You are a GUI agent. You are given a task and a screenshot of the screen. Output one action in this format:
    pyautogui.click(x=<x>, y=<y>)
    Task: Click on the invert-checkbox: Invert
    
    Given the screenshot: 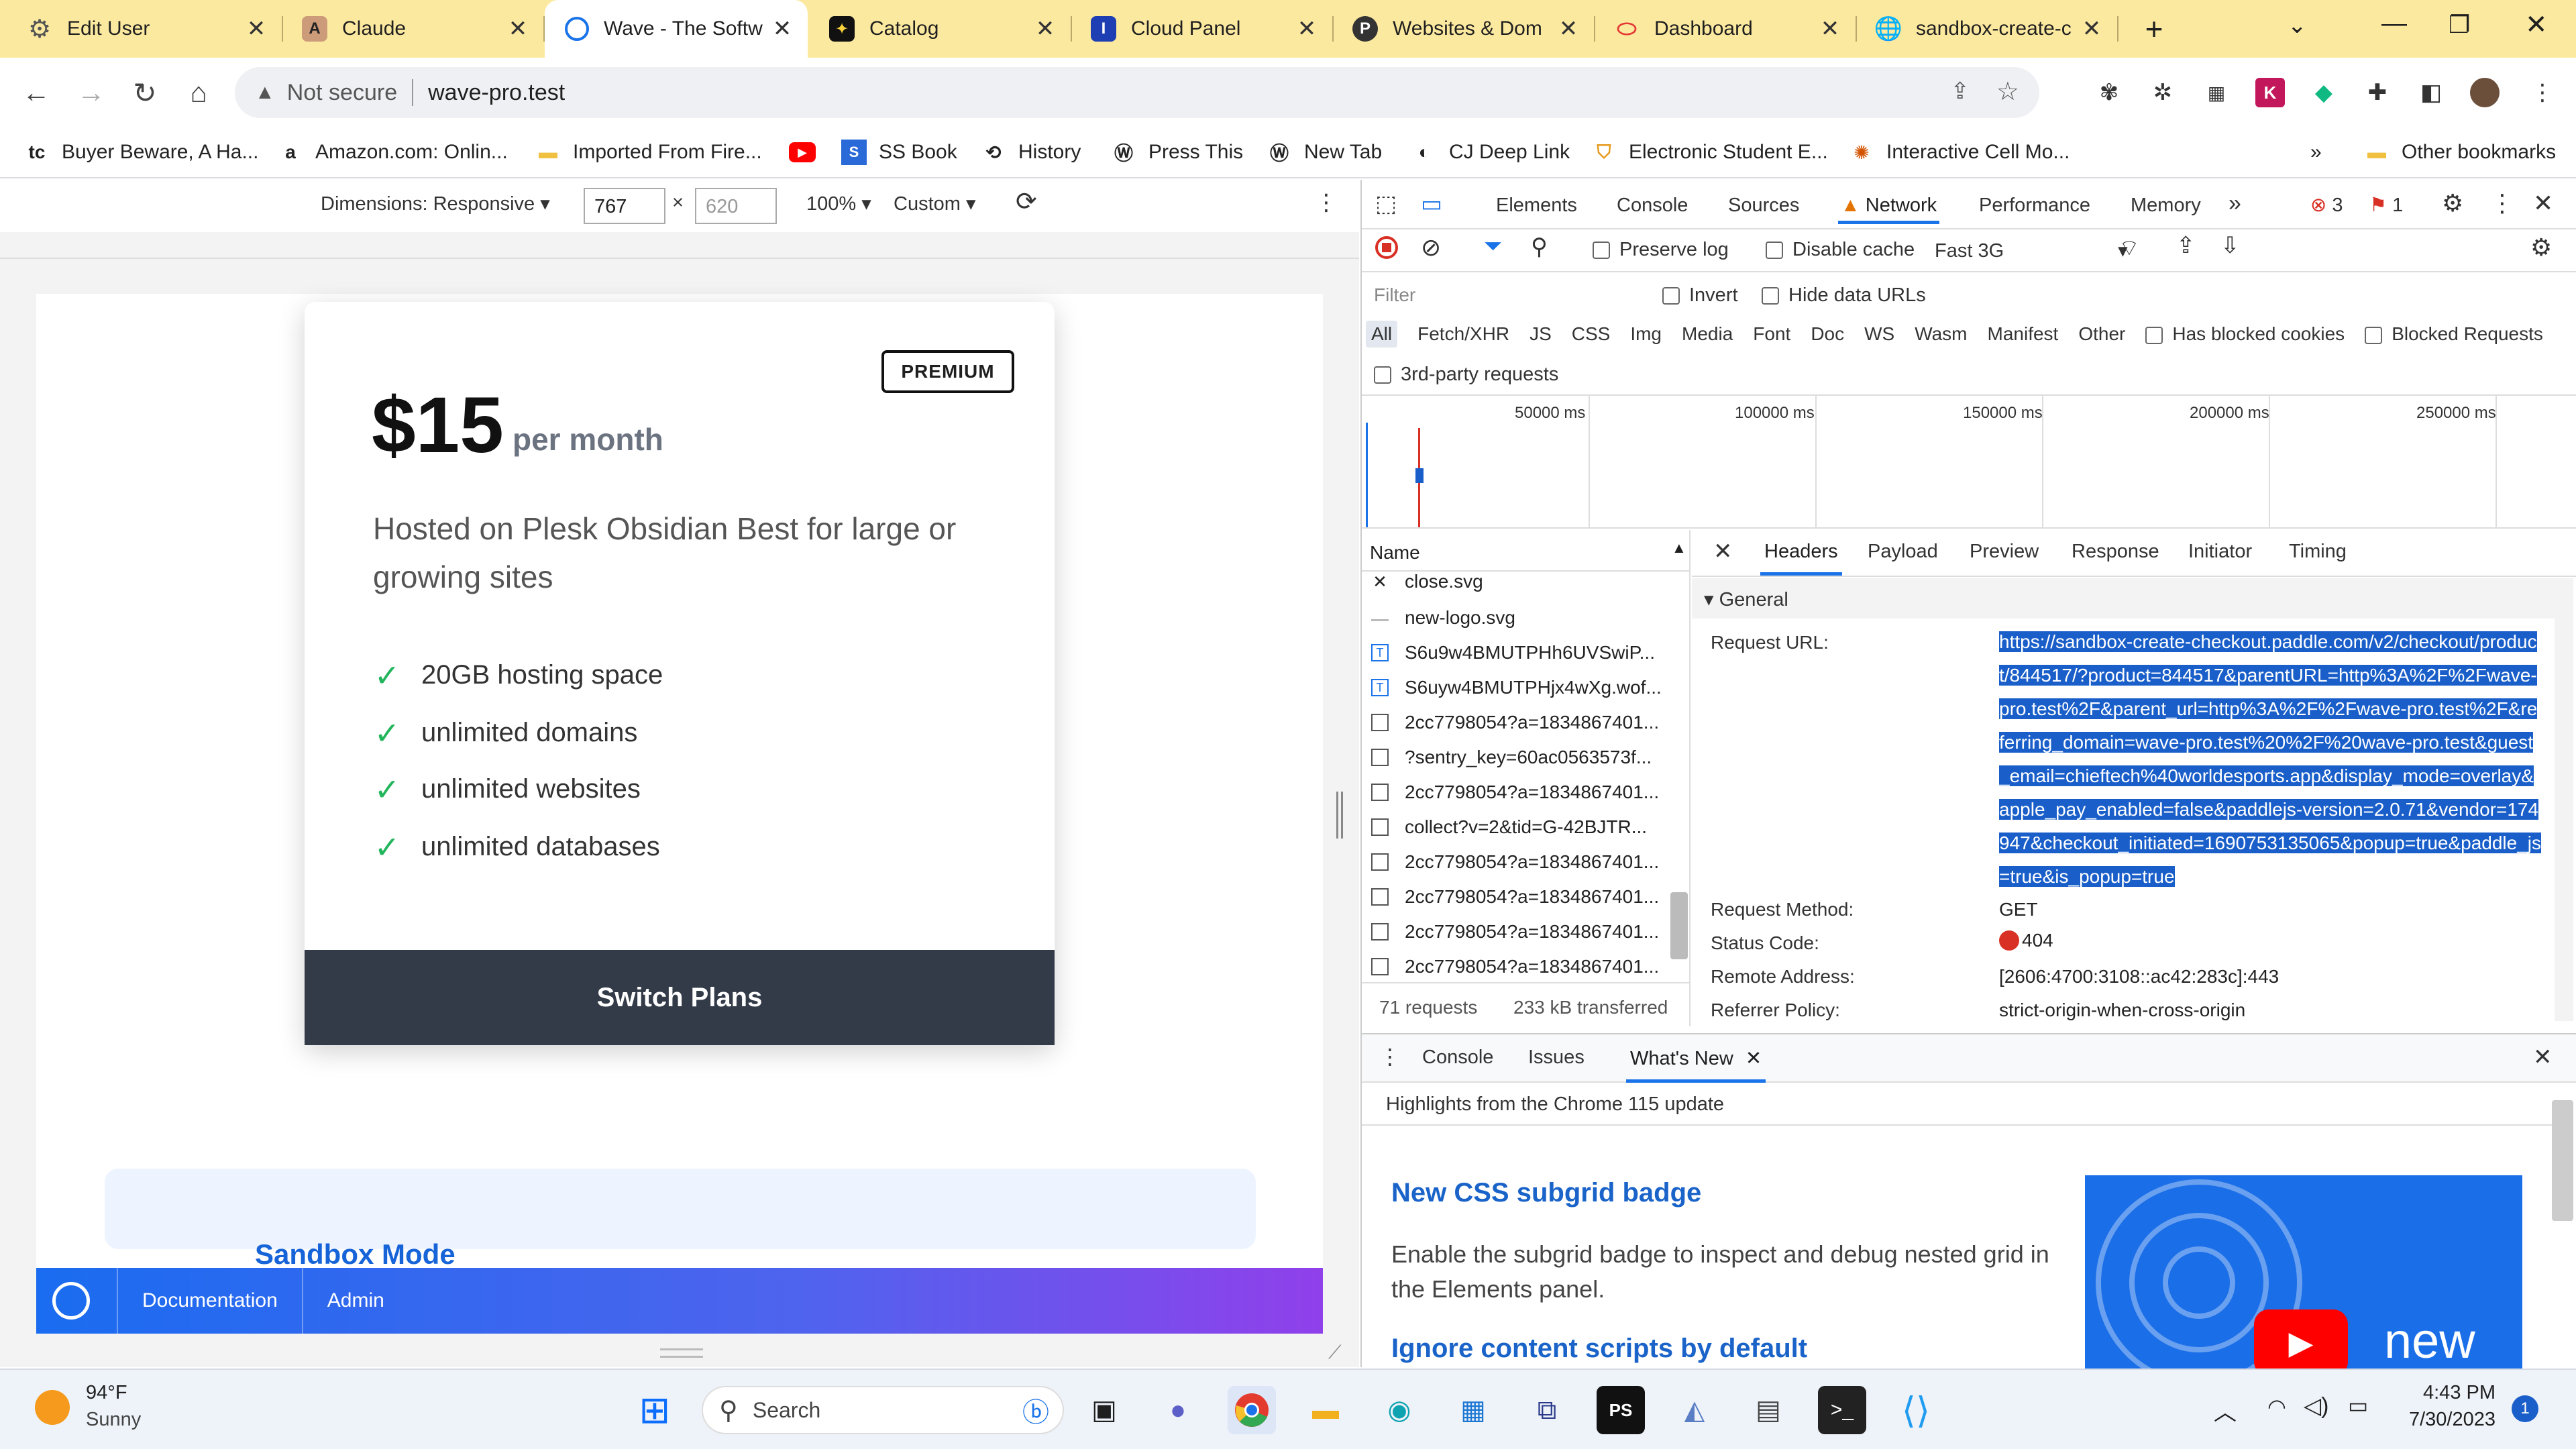 What is the action you would take?
    pyautogui.click(x=1700, y=295)
    